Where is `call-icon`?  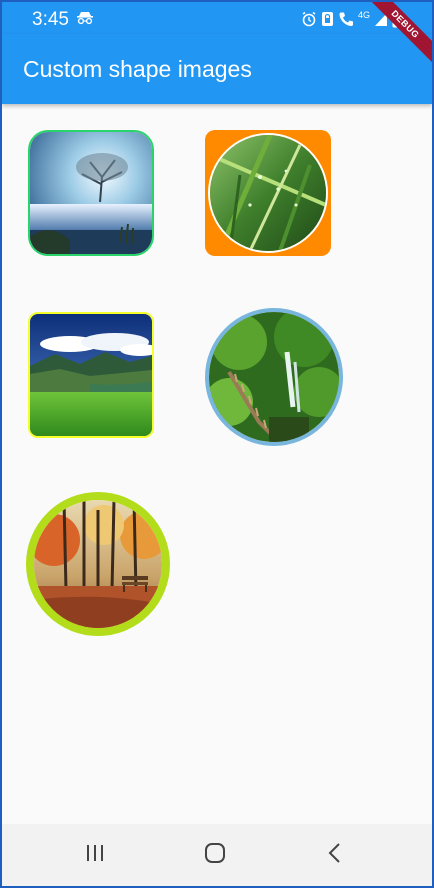
call-icon is located at coordinates (346, 19).